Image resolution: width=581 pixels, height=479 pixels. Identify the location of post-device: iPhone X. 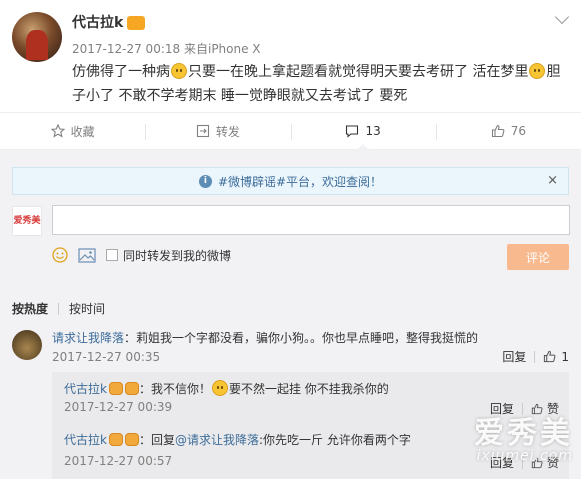
(234, 49).